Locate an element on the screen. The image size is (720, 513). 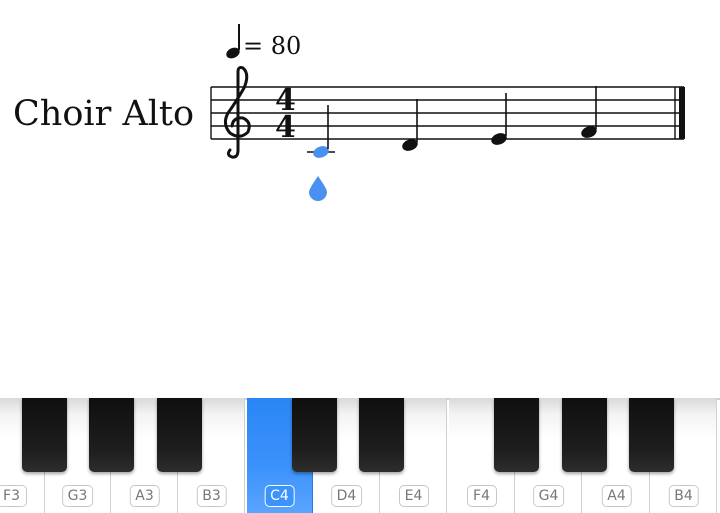
time-signature-denominator: 4 is located at coordinates (285, 127).